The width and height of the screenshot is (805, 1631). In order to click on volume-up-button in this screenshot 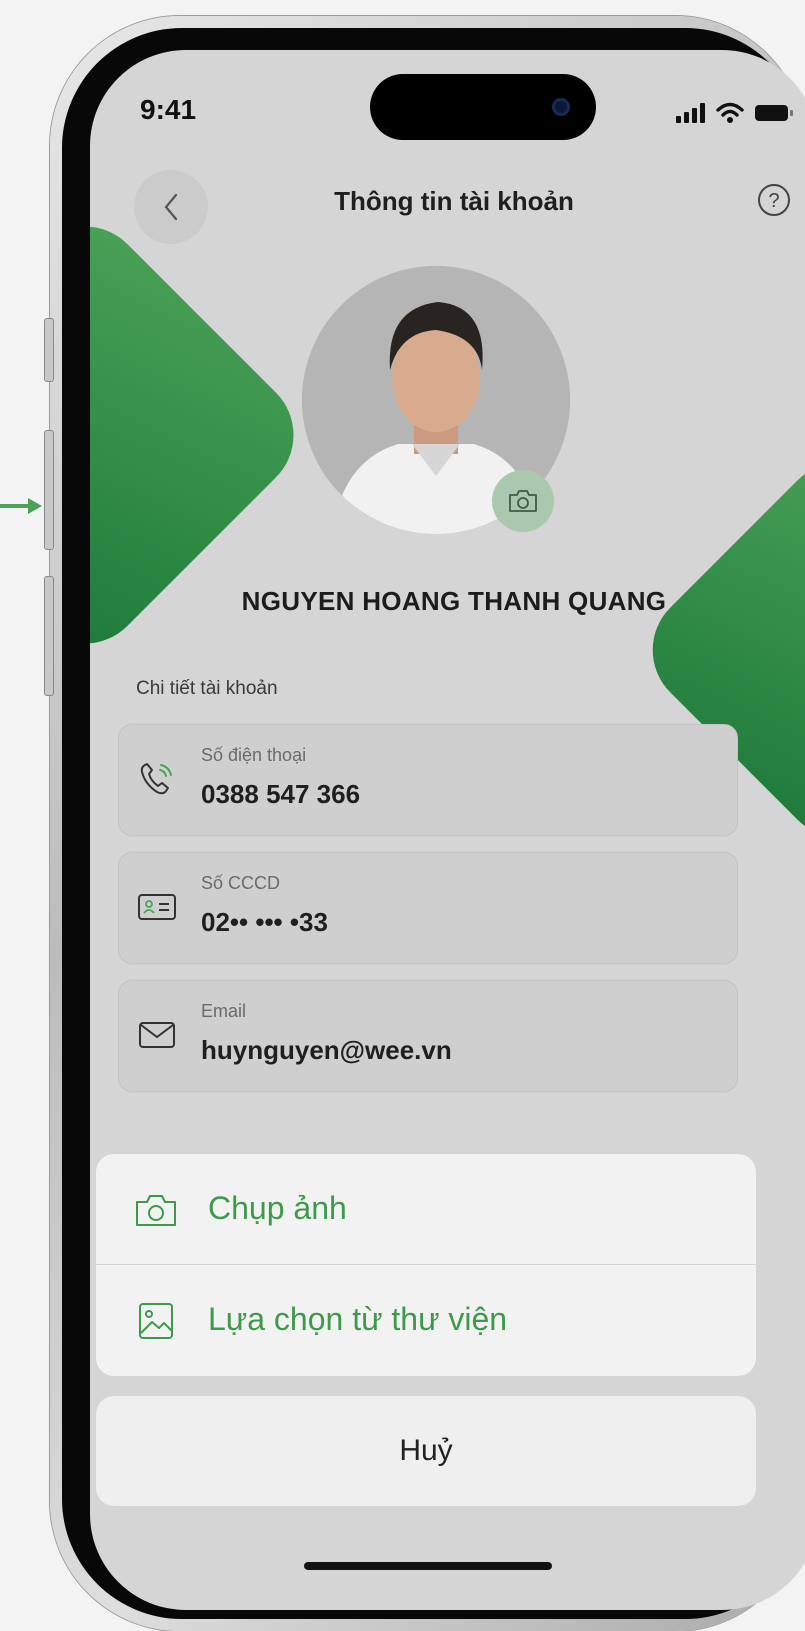, I will do `click(49, 490)`.